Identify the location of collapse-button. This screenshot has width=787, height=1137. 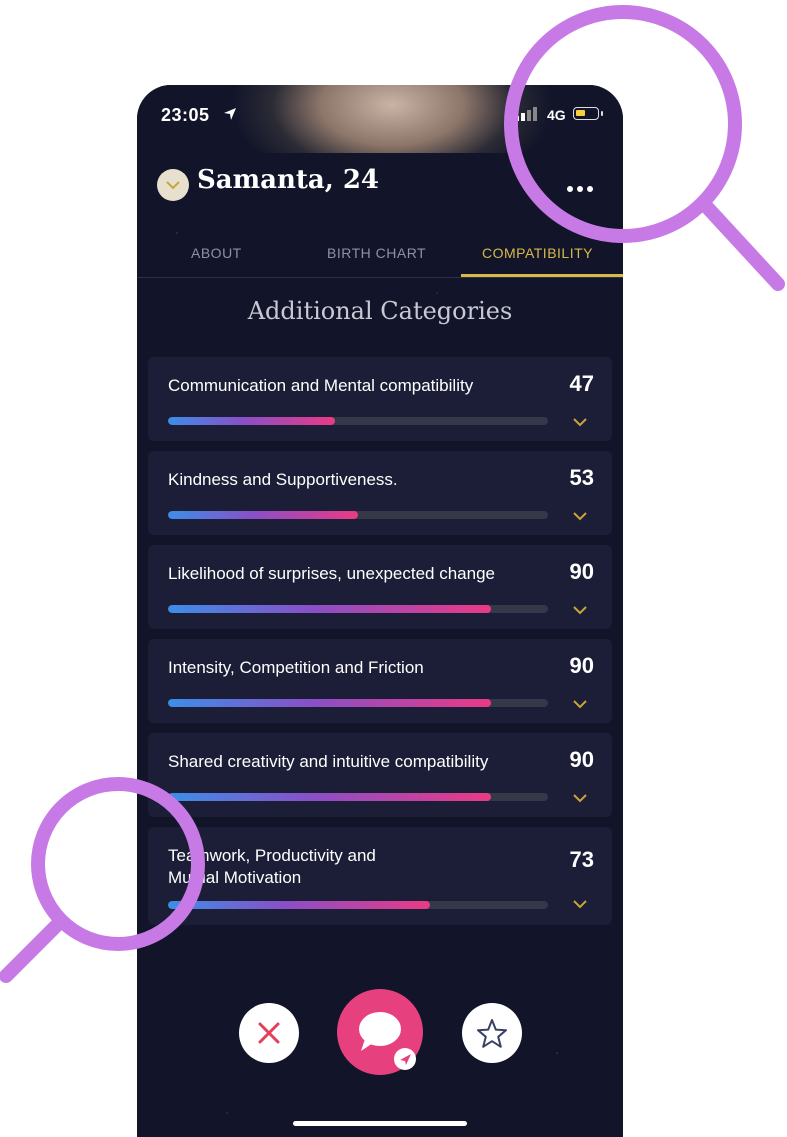
(173, 185).